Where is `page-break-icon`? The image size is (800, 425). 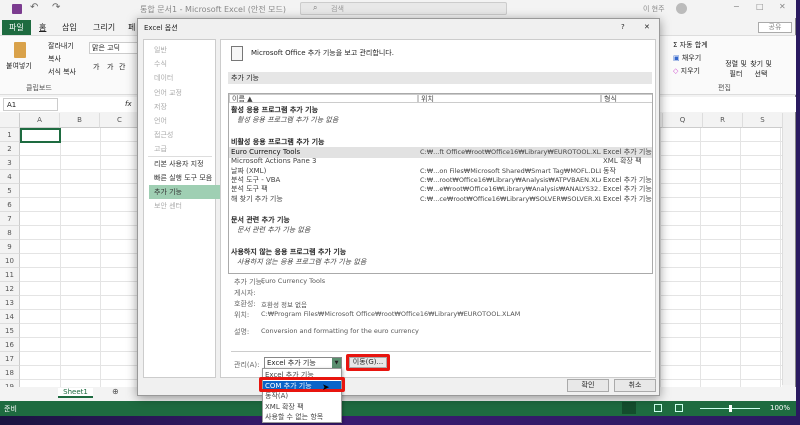
page-break-icon is located at coordinates (679, 408).